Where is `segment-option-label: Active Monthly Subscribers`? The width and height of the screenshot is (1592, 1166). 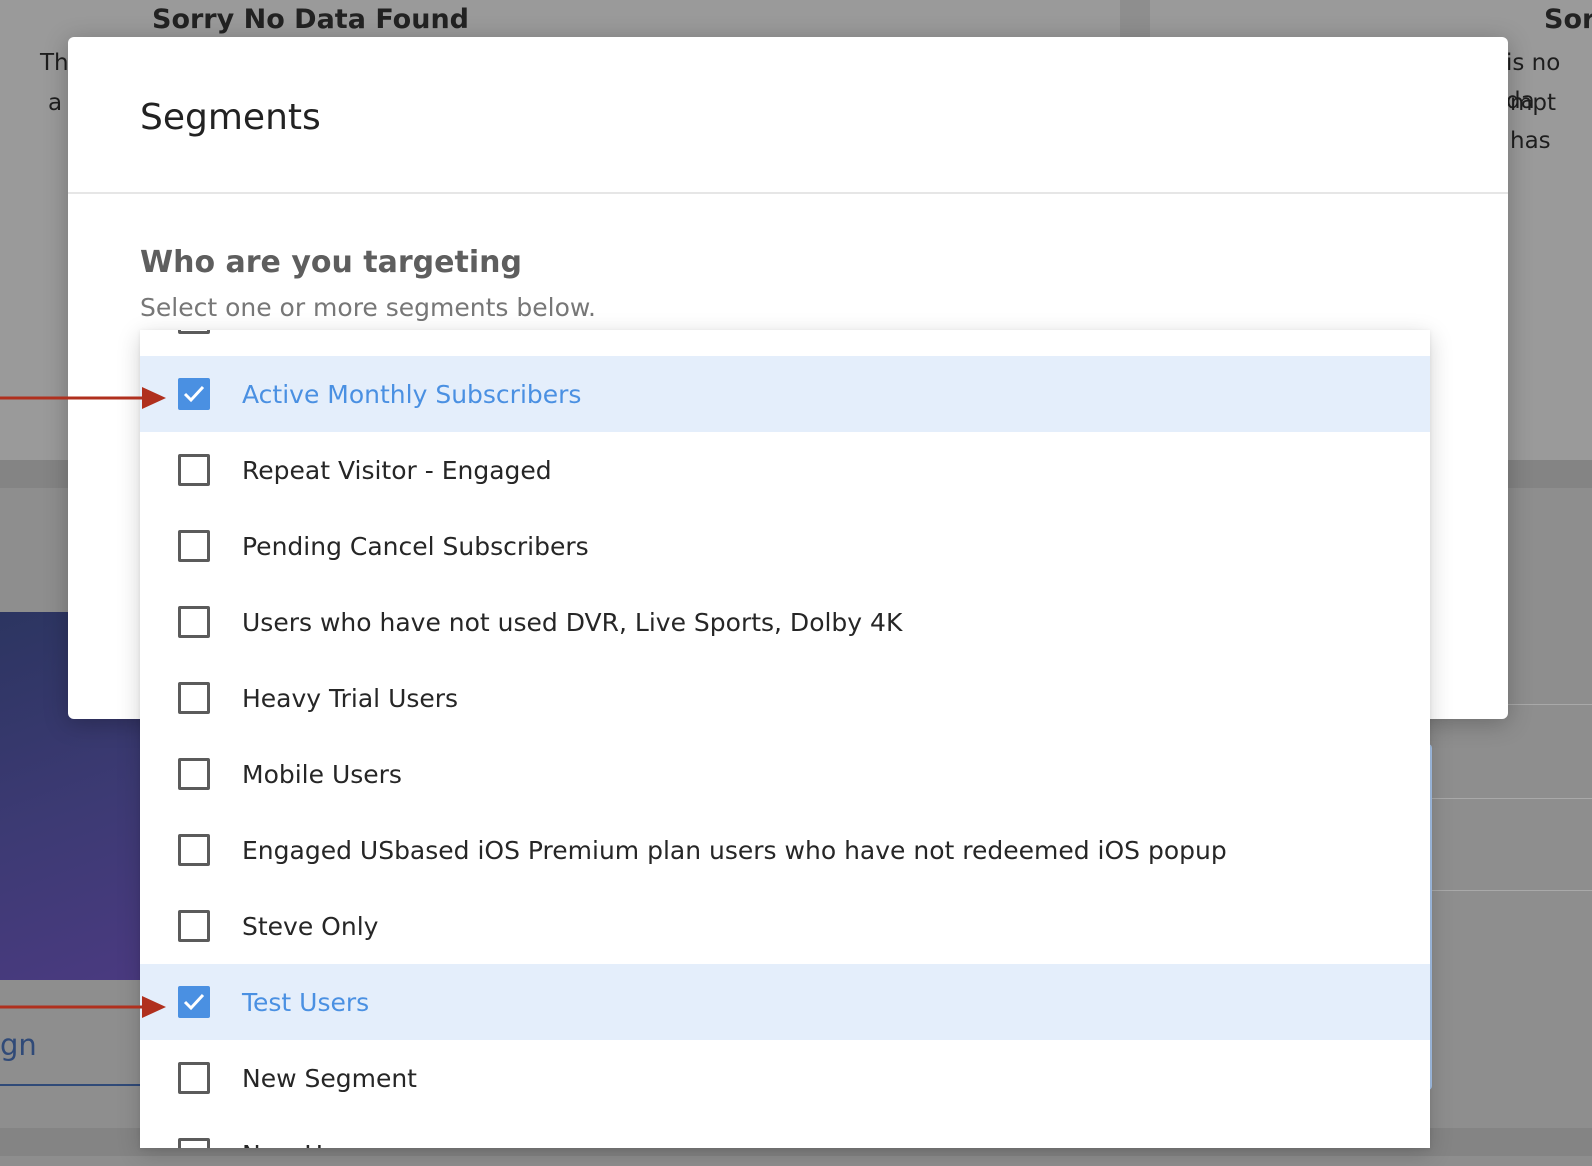
segment-option-label: Active Monthly Subscribers is located at coordinates (412, 394).